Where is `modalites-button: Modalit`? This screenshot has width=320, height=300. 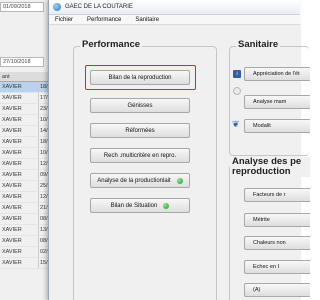
modalites-button: Modalit is located at coordinates (277, 126).